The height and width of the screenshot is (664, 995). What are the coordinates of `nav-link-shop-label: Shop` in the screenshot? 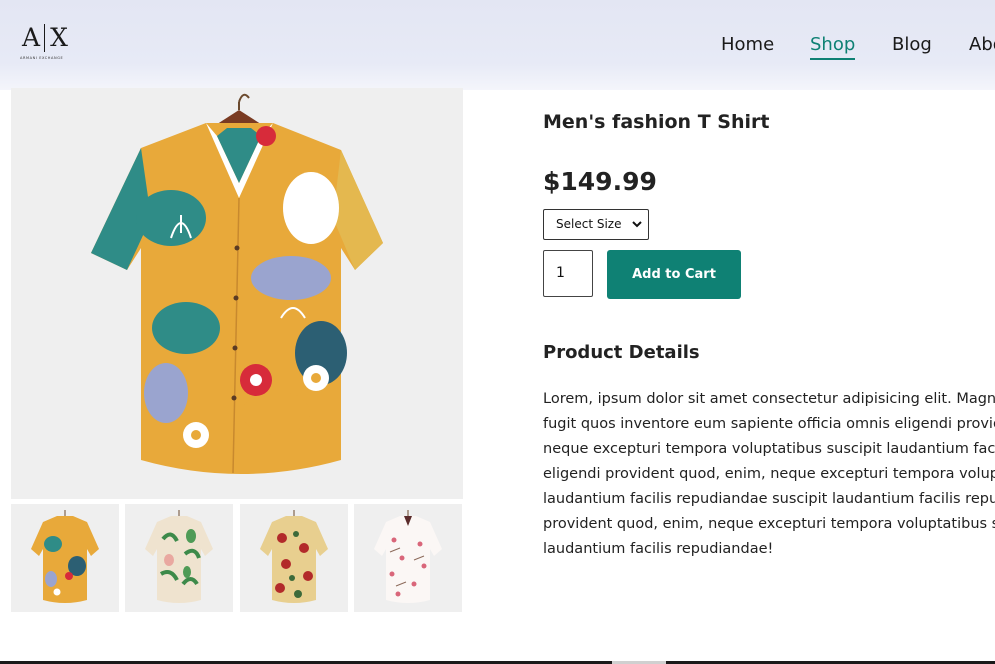 It's located at (833, 44).